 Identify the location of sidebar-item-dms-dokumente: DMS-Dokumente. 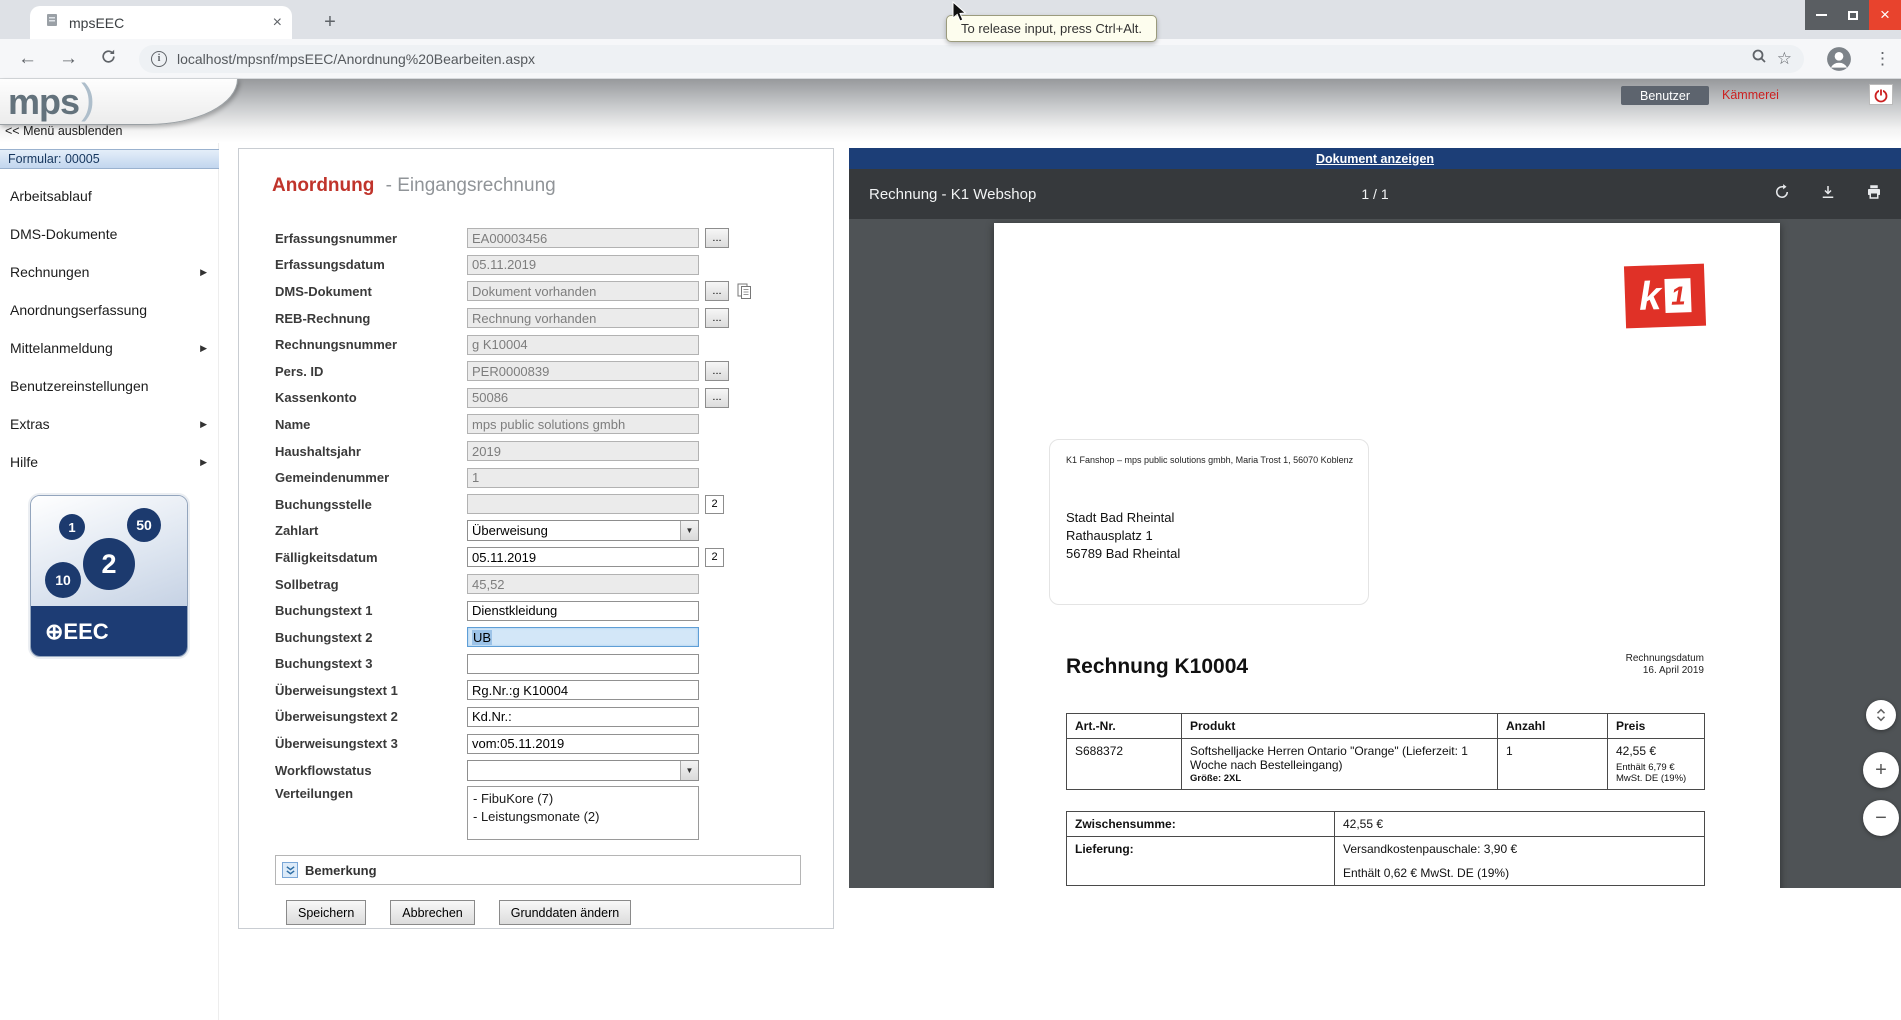
(109, 234).